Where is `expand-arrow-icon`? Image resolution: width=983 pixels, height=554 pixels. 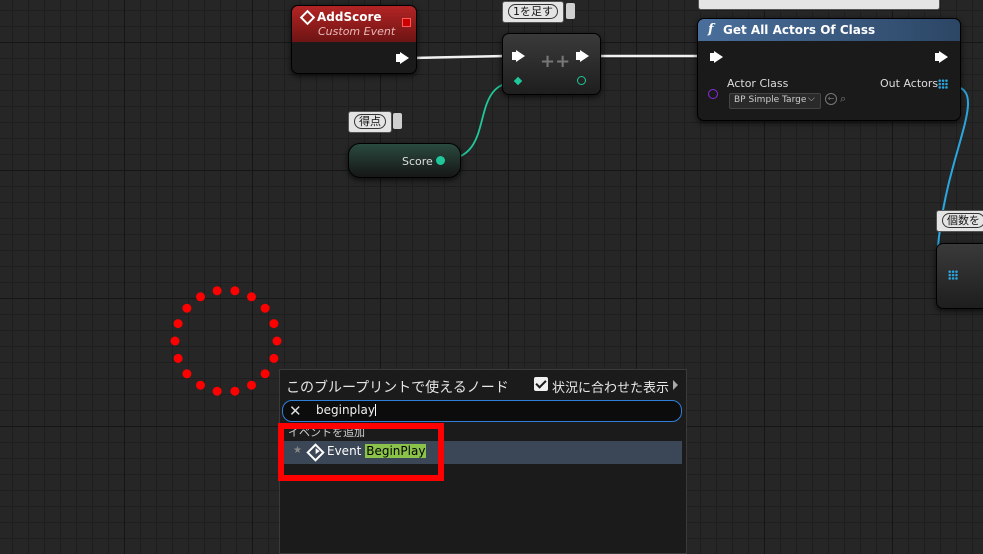 expand-arrow-icon is located at coordinates (675, 385).